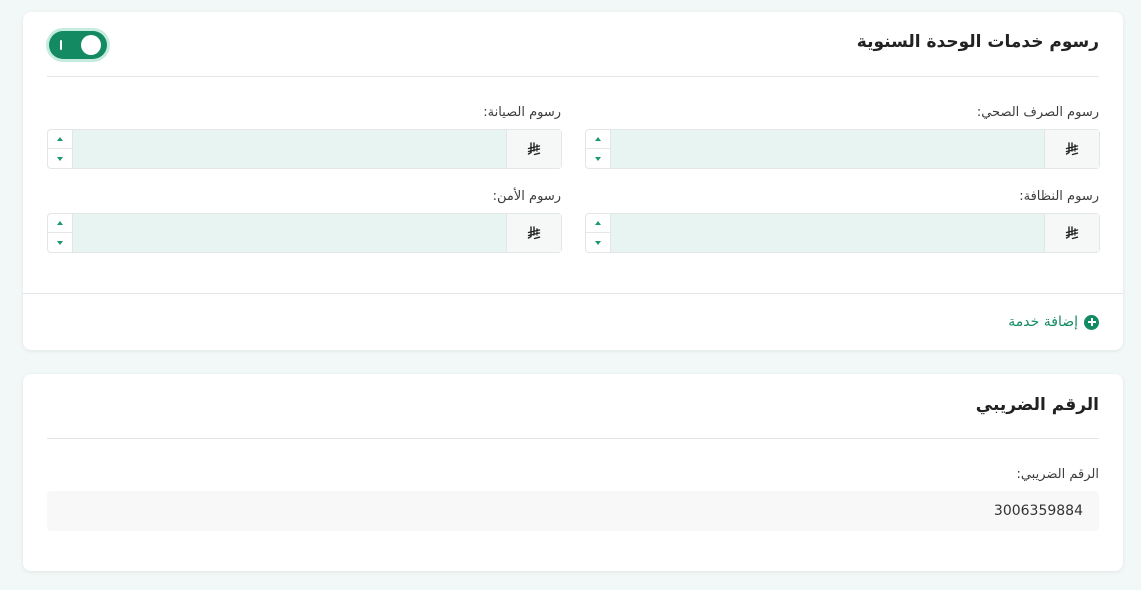 The width and height of the screenshot is (1141, 590). I want to click on fees-footer-divider, so click(573, 293).